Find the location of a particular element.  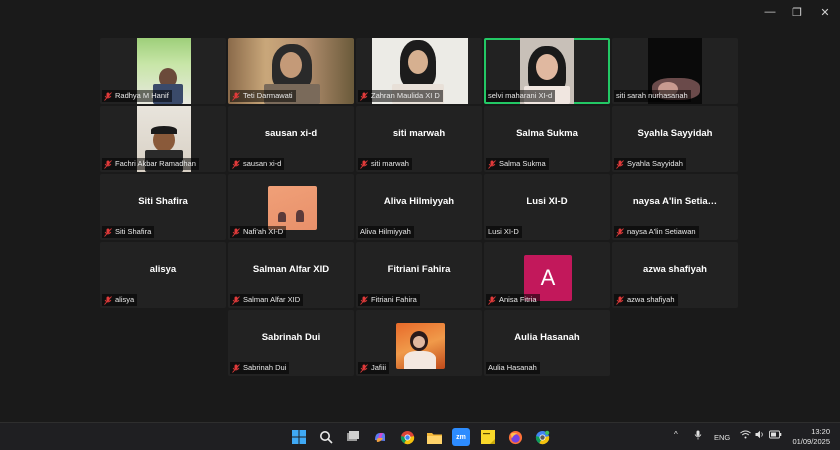

search-icon is located at coordinates (326, 437).